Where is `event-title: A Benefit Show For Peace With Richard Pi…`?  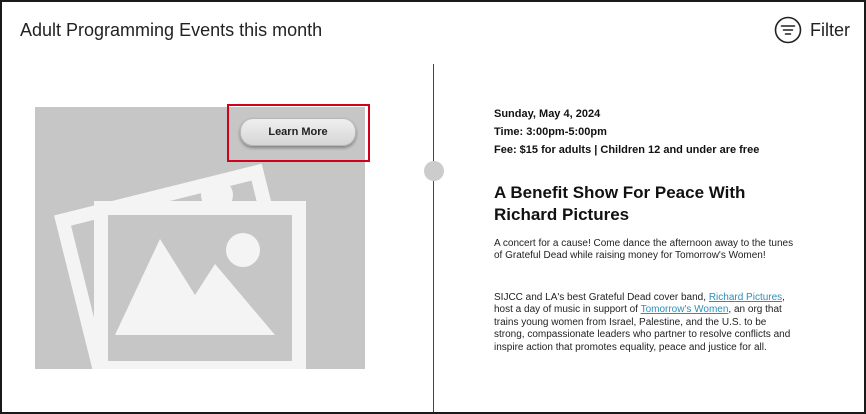 event-title: A Benefit Show For Peace With Richard Pi… is located at coordinates (620, 203).